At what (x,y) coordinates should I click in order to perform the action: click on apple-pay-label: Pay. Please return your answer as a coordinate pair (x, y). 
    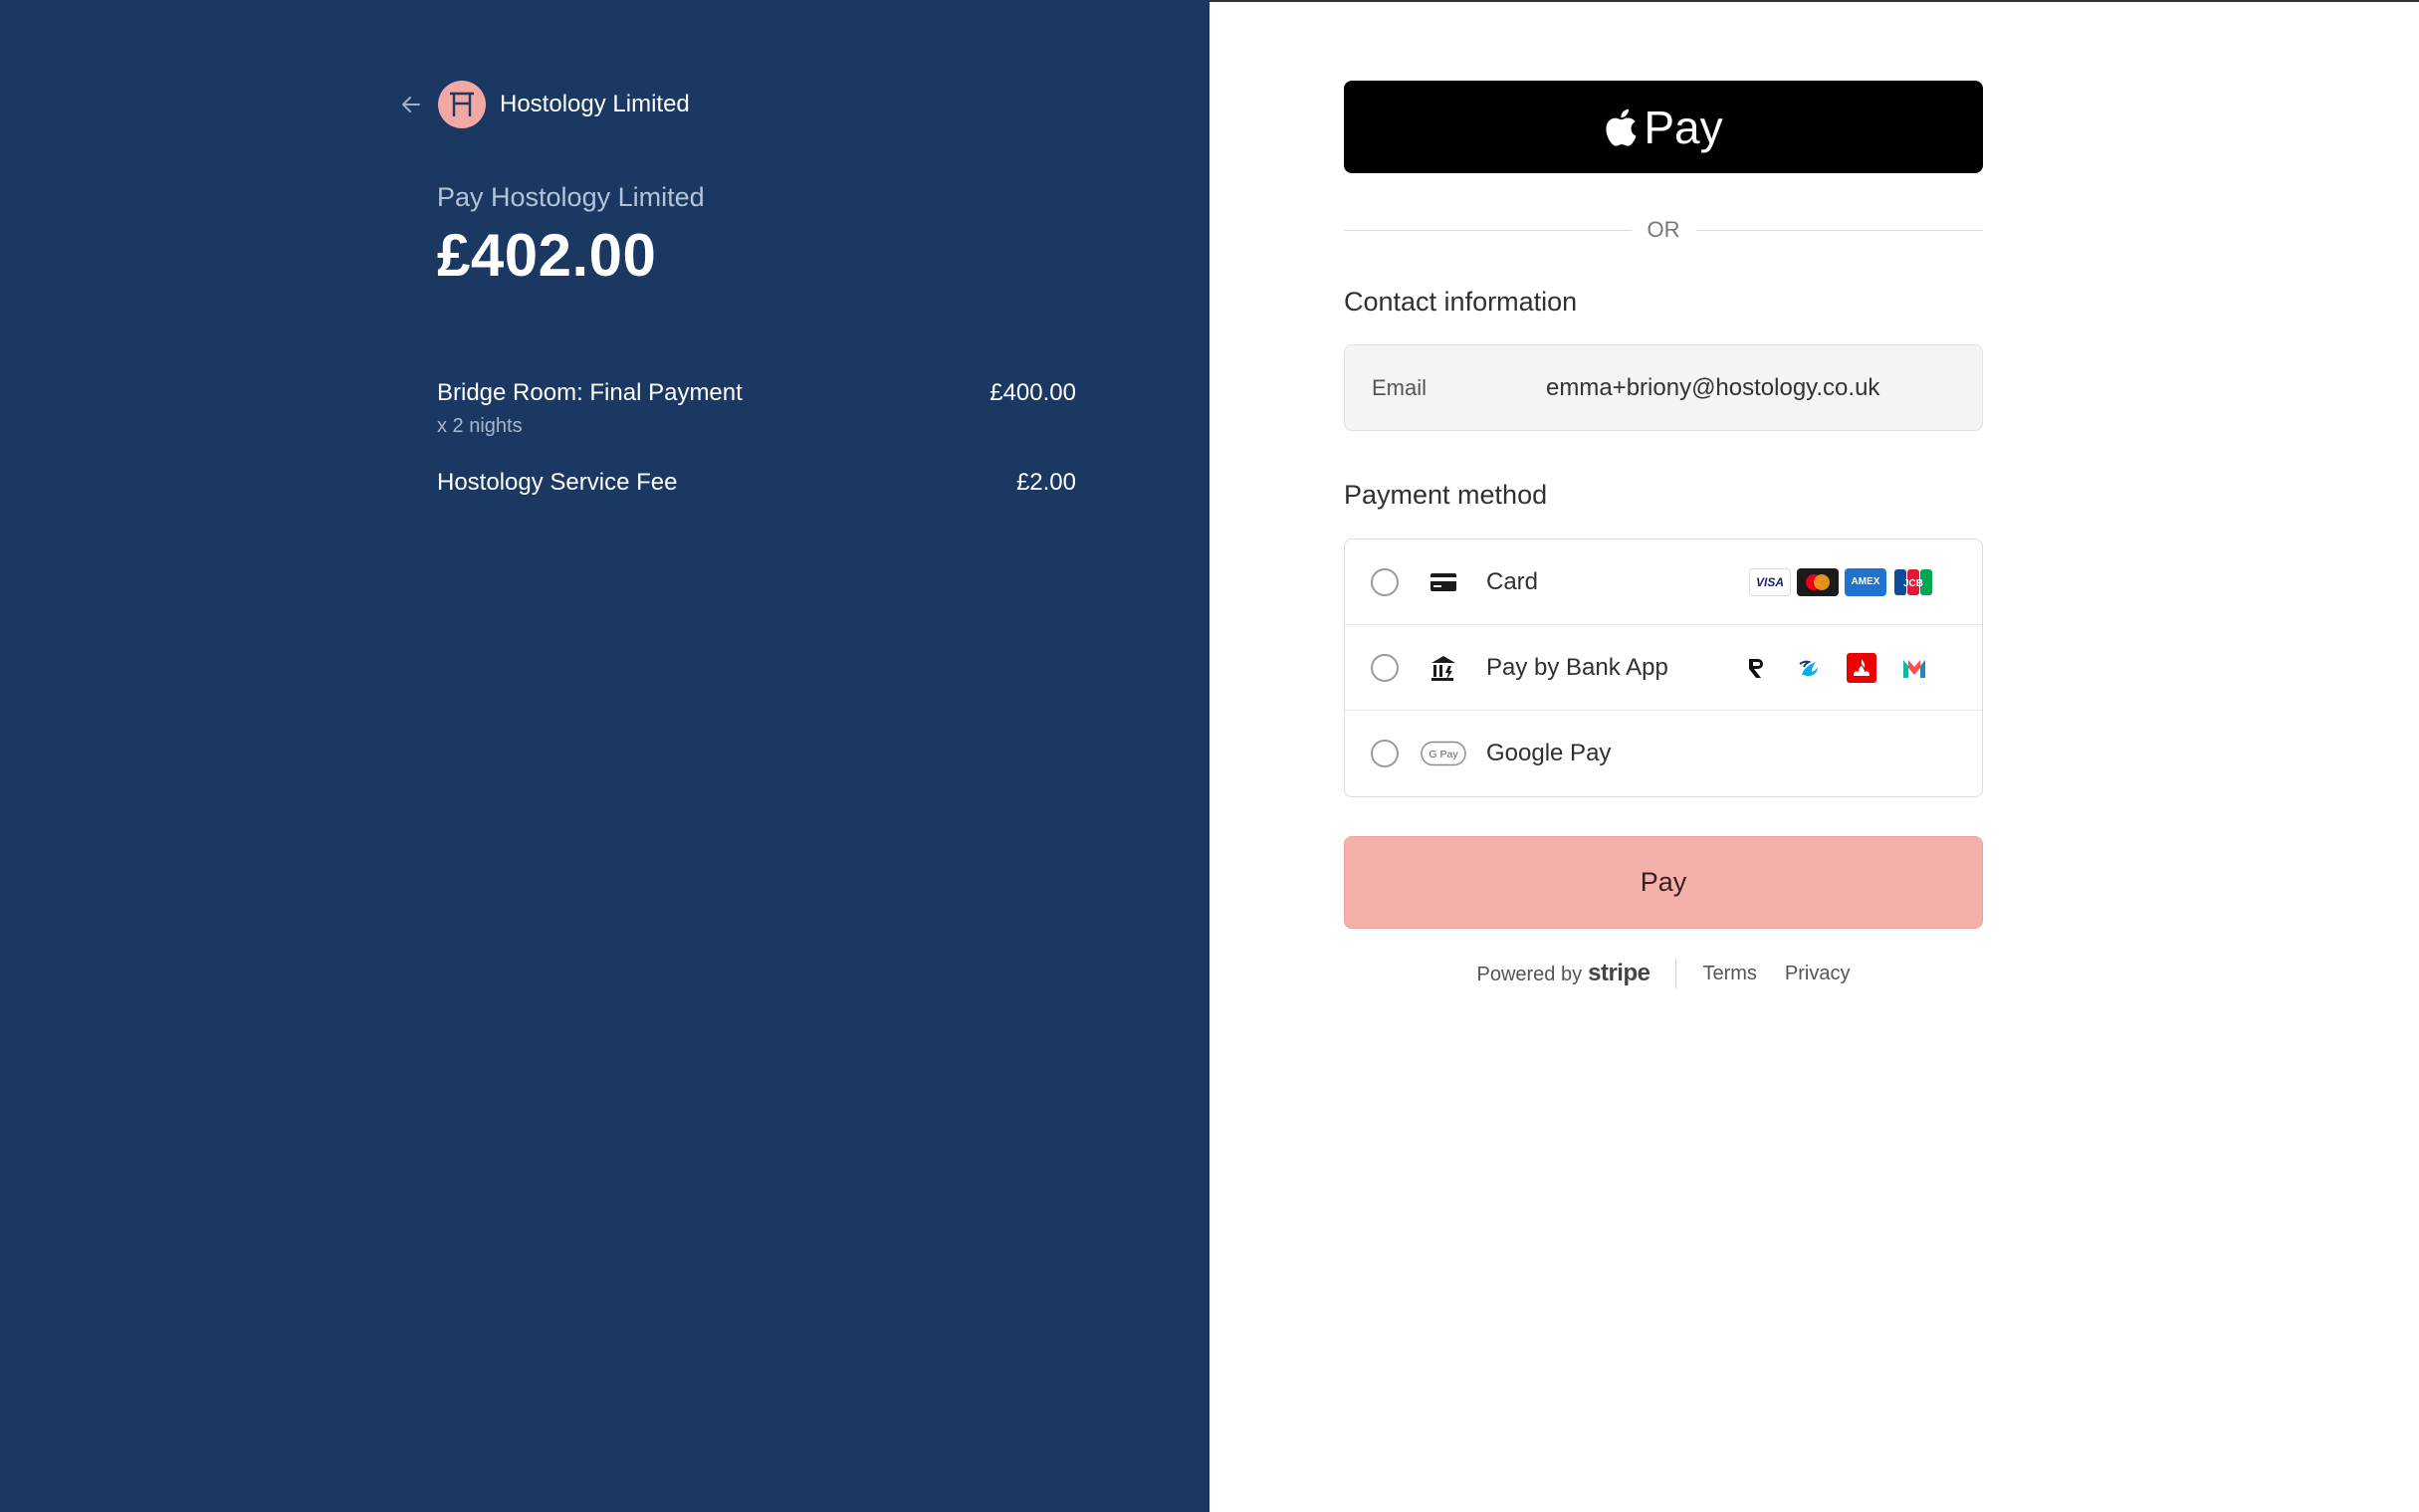
    Looking at the image, I should click on (1683, 127).